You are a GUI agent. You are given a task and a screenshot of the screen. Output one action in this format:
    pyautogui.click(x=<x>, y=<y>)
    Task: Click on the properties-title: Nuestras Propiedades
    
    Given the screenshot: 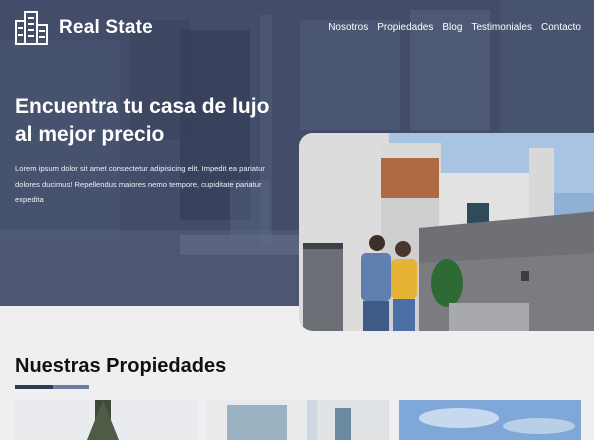 What is the action you would take?
    pyautogui.click(x=120, y=366)
    